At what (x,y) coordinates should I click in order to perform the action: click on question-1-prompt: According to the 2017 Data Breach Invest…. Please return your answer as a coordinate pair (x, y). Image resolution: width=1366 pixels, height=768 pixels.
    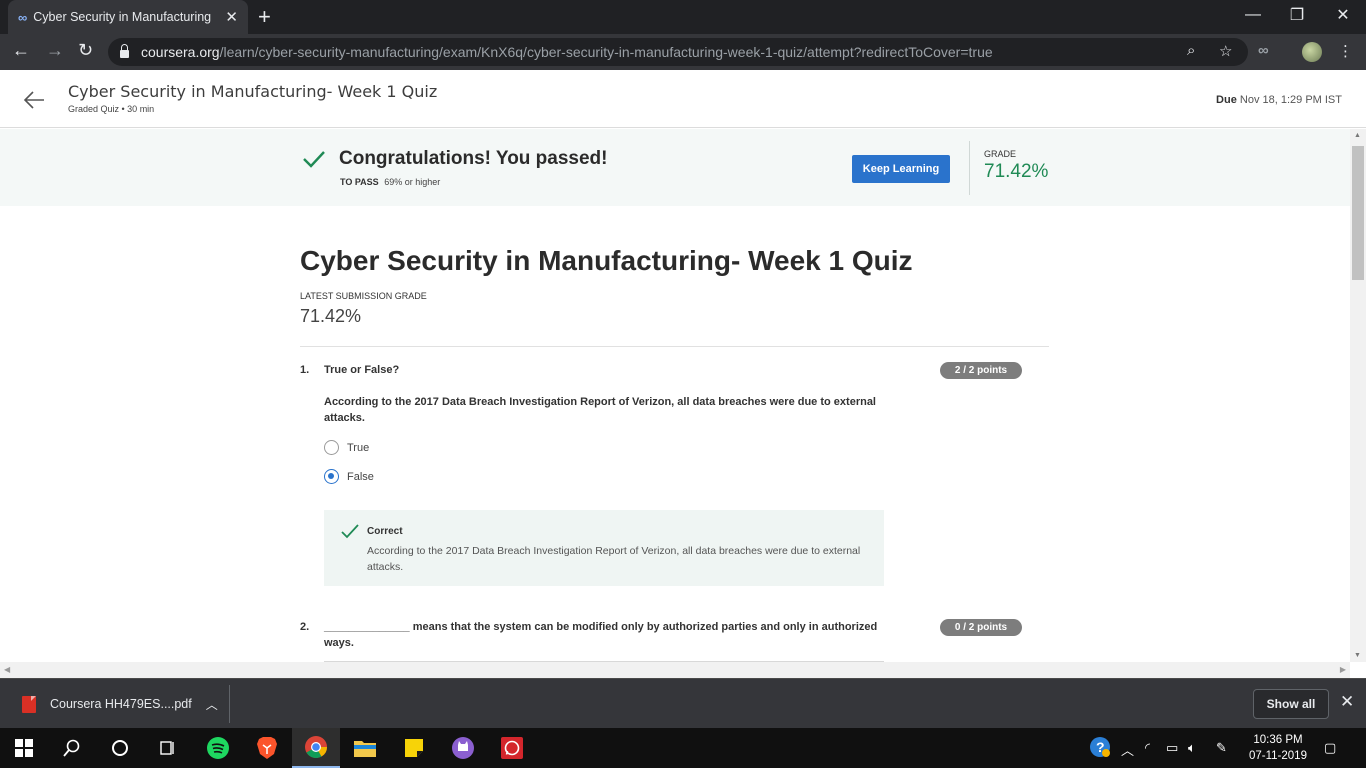
    Looking at the image, I should click on (600, 410).